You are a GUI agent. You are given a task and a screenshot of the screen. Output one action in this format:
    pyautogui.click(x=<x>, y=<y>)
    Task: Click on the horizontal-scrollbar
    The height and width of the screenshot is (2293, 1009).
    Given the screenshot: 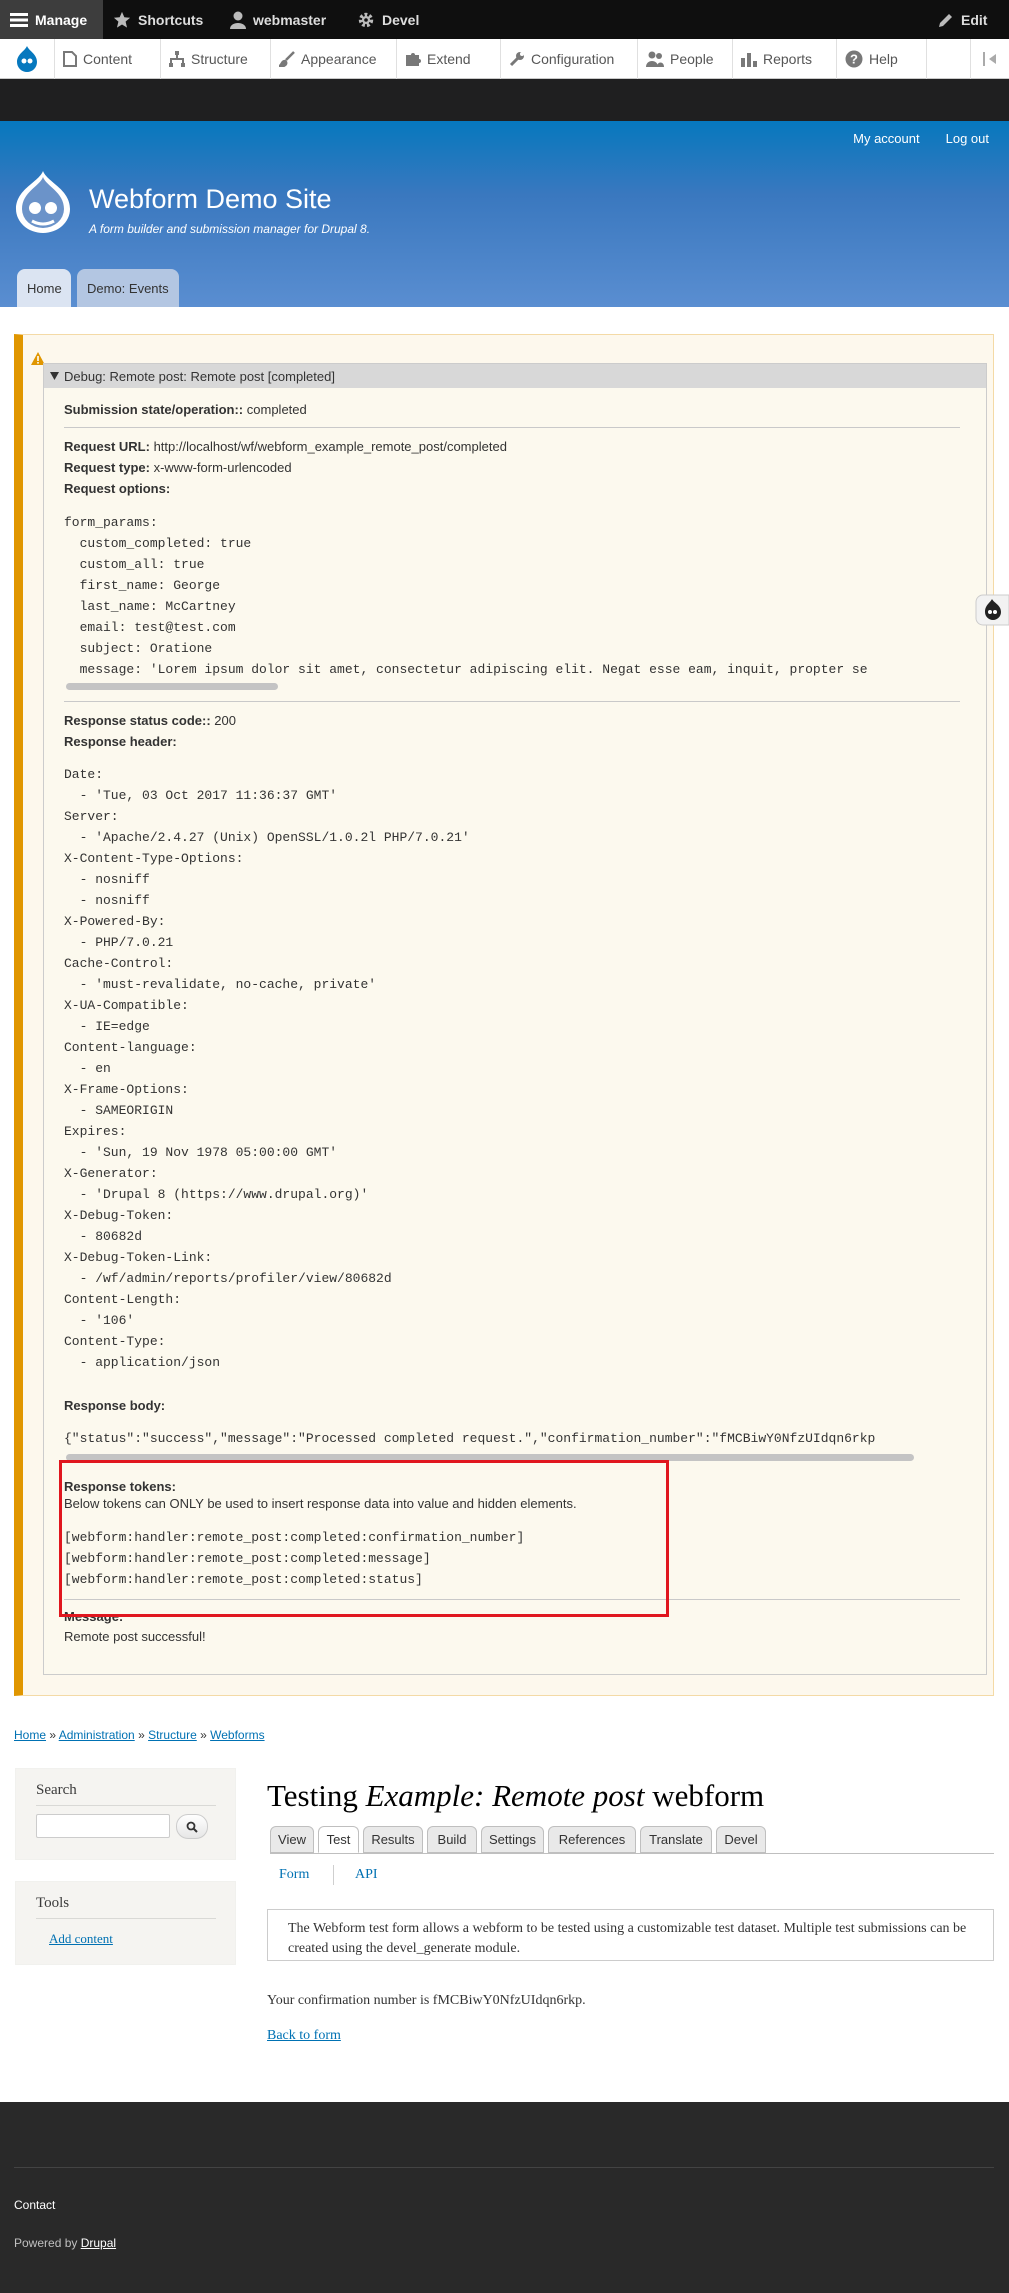 What is the action you would take?
    pyautogui.click(x=172, y=686)
    